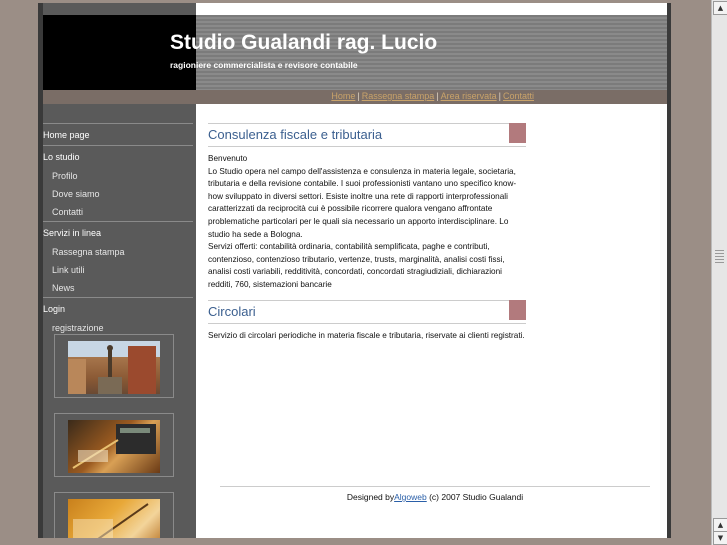  I want to click on photo-frame-documents, so click(114, 515).